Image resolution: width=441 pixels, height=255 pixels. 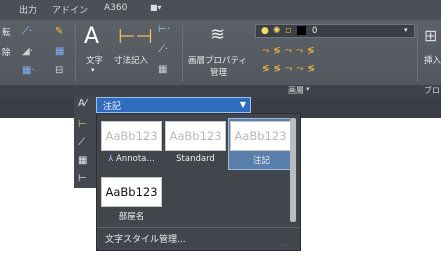 What do you see at coordinates (115, 8) in the screenshot?
I see `tab-a360: A360` at bounding box center [115, 8].